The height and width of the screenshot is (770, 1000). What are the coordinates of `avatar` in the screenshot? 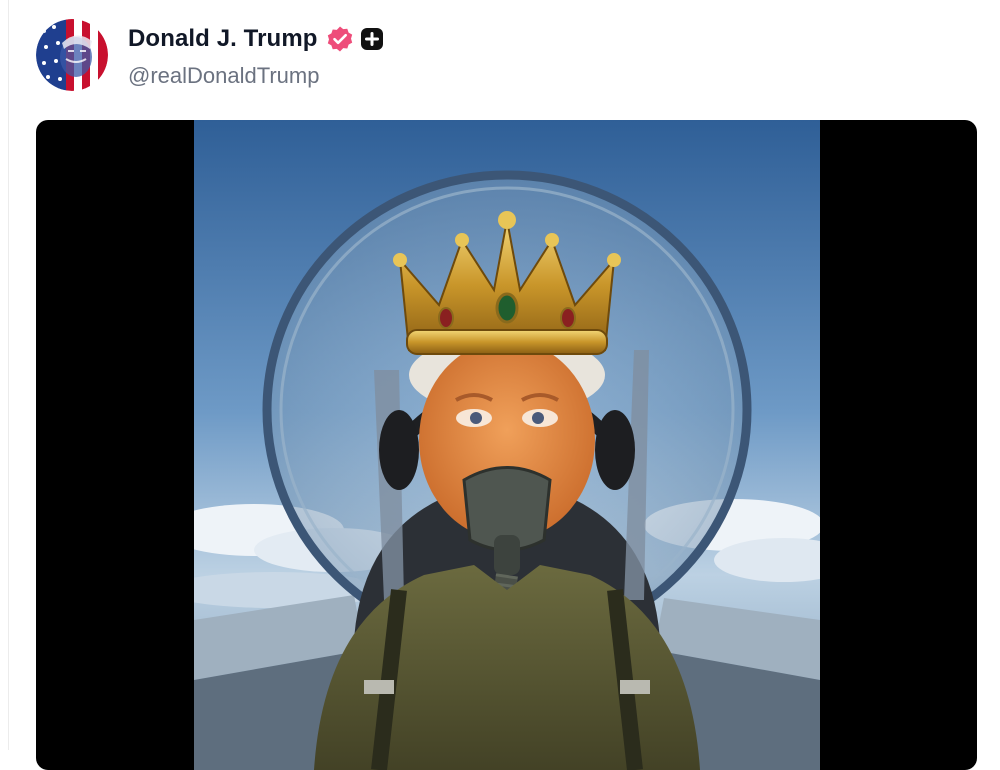 It's located at (72, 55).